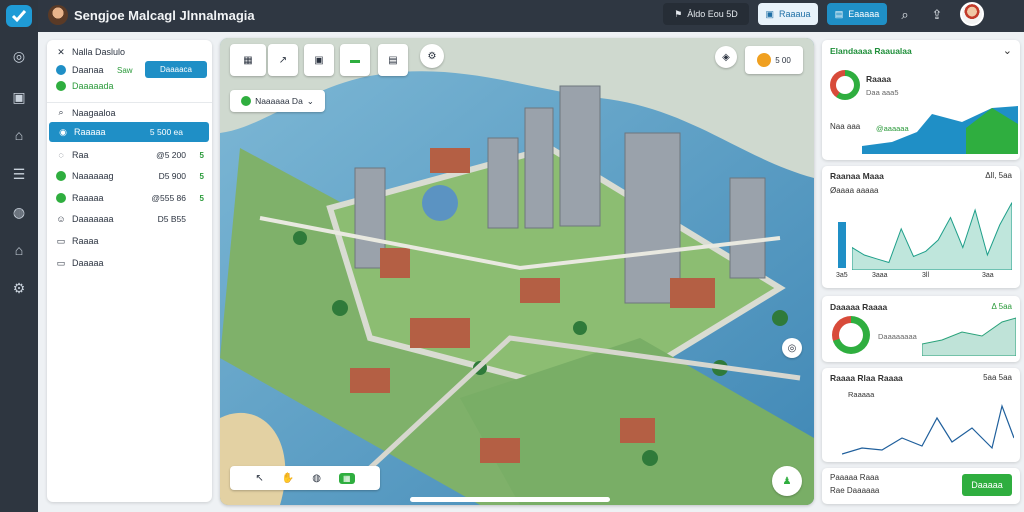  Describe the element at coordinates (164, 15) in the screenshot. I see `page-title: Sengjoe Malcagl Jlnnalmagia` at that location.